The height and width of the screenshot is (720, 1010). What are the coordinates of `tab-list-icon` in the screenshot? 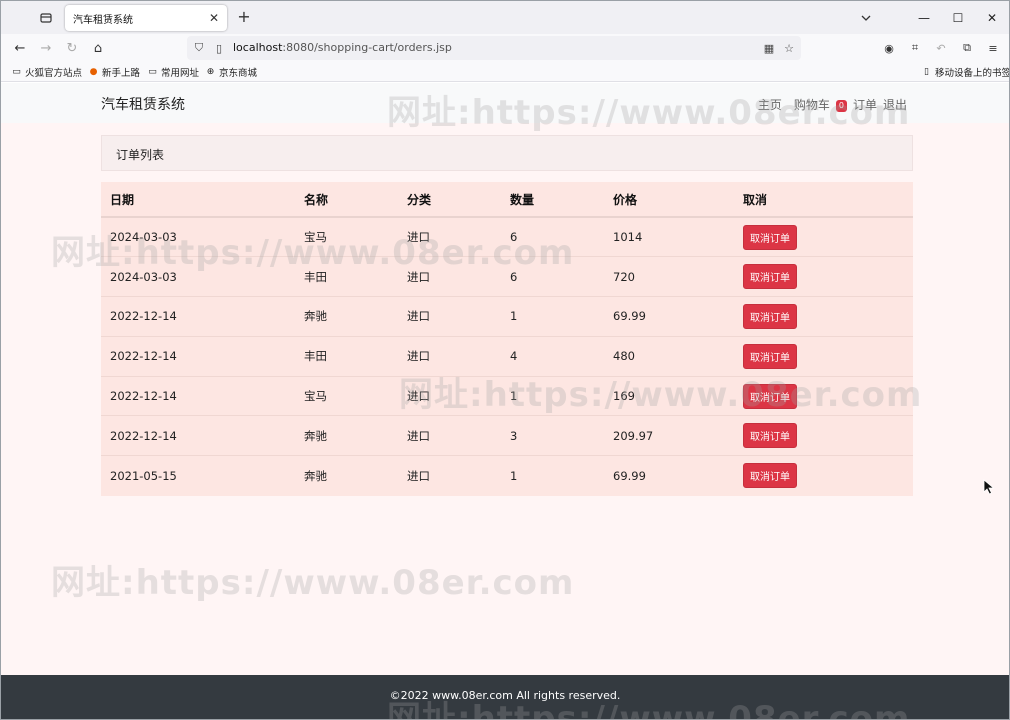 It's located at (46, 18).